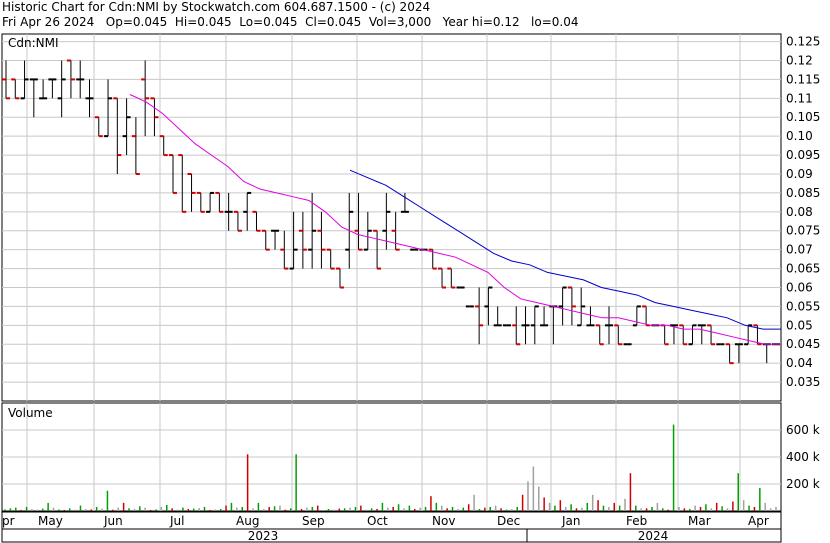 Image resolution: width=830 pixels, height=543 pixels. What do you see at coordinates (176, 521) in the screenshot?
I see `month-label: Jul` at bounding box center [176, 521].